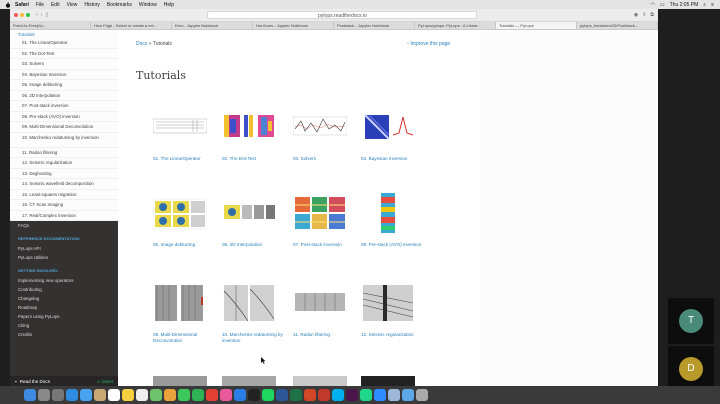 The image size is (720, 404). Describe the element at coordinates (338, 395) in the screenshot. I see `skype-icon` at that location.